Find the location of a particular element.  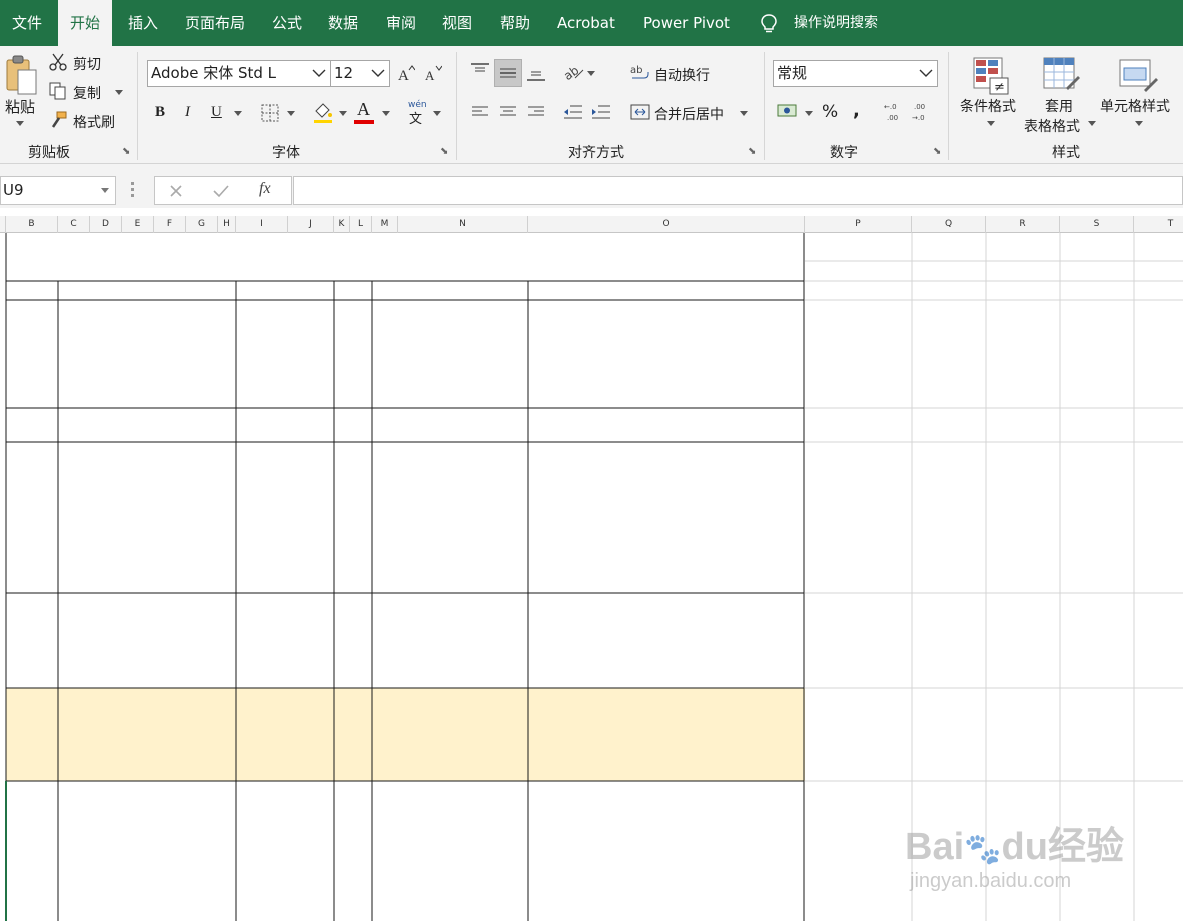

cancel-icon is located at coordinates (176, 191).